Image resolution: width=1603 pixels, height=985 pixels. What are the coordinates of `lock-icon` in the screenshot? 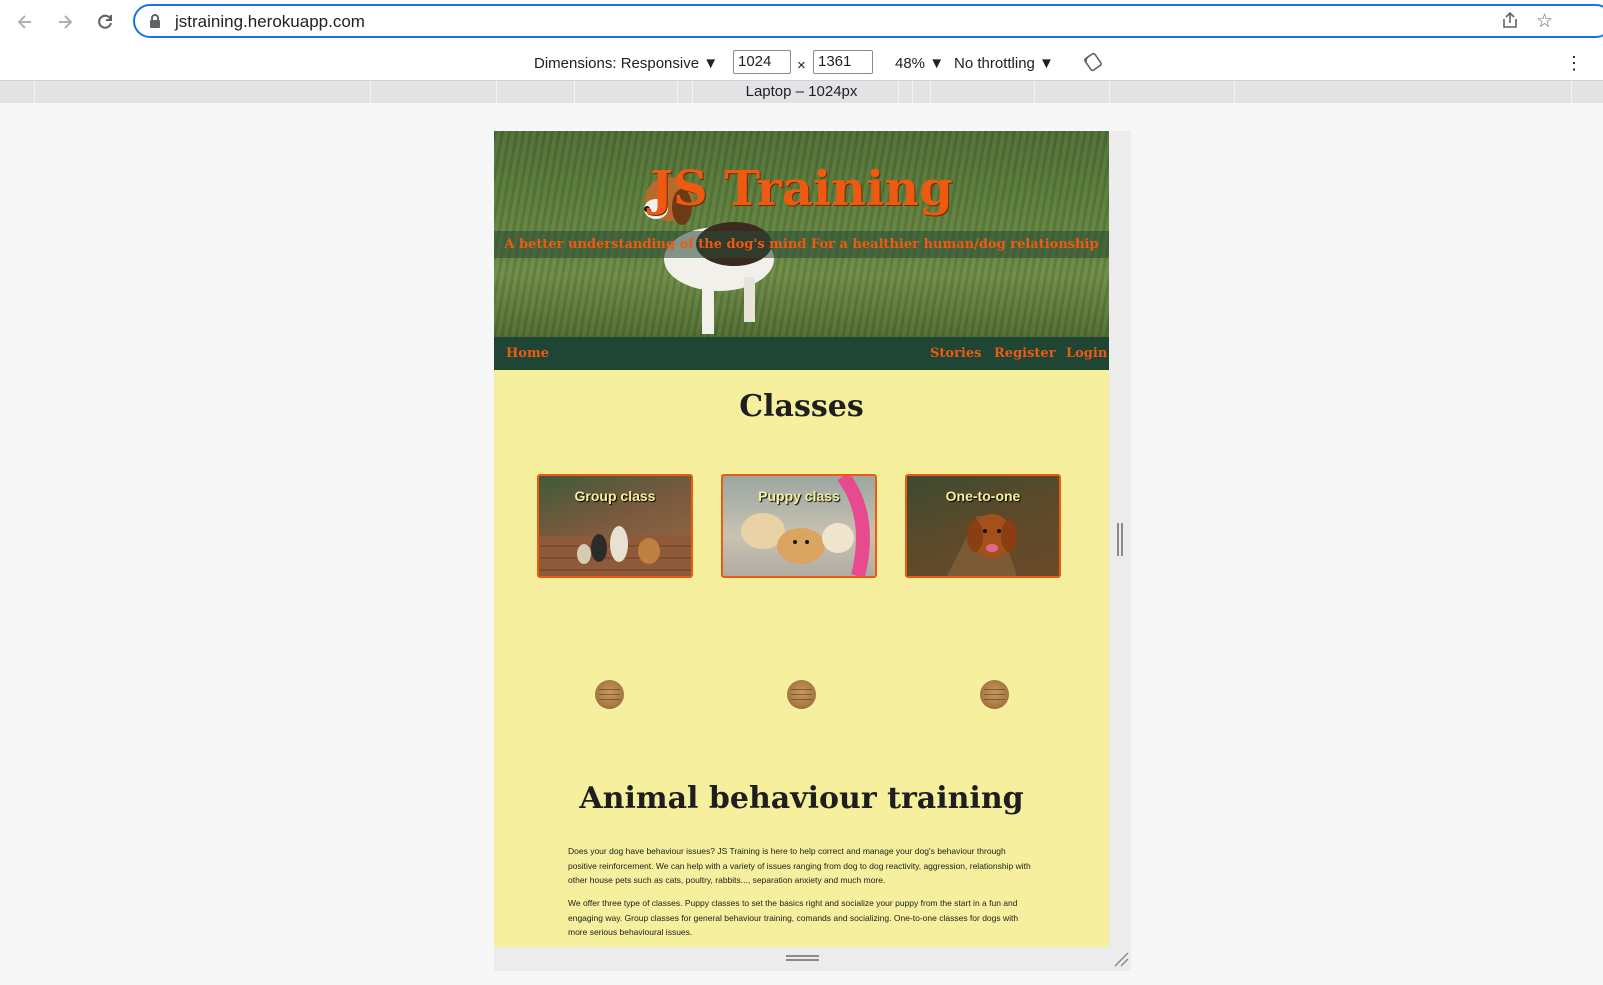 It's located at (155, 21).